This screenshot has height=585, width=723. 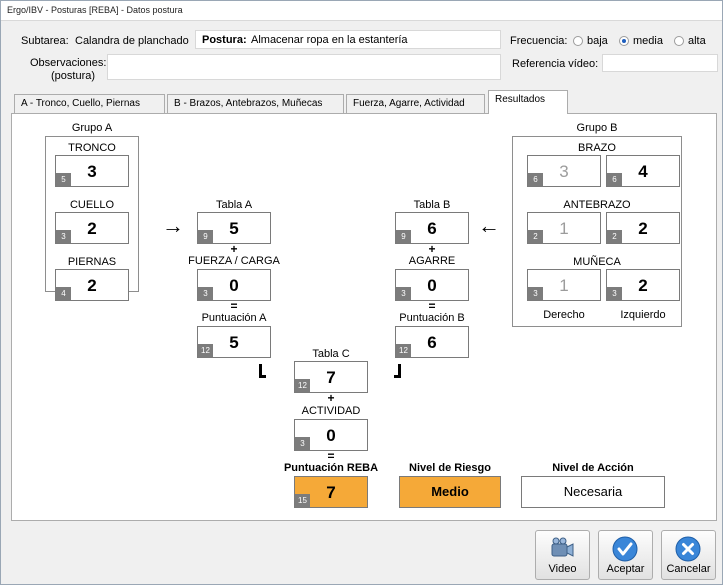 I want to click on brazo-derecho-score: 36, so click(x=564, y=171).